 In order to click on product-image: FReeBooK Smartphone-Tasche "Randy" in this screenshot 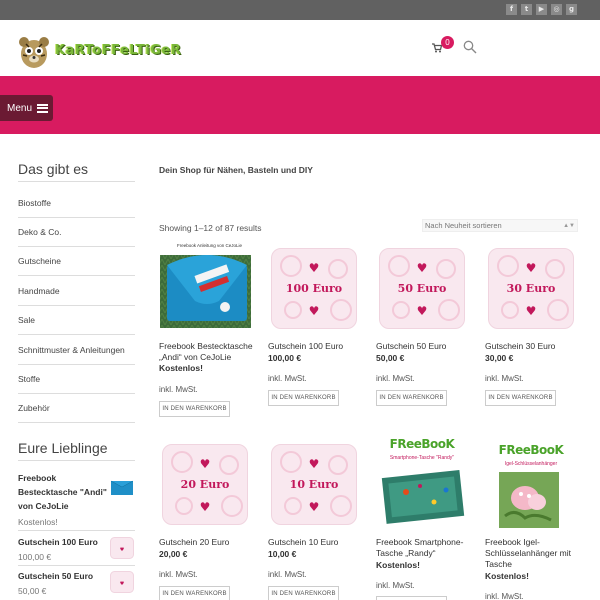, I will do `click(422, 480)`.